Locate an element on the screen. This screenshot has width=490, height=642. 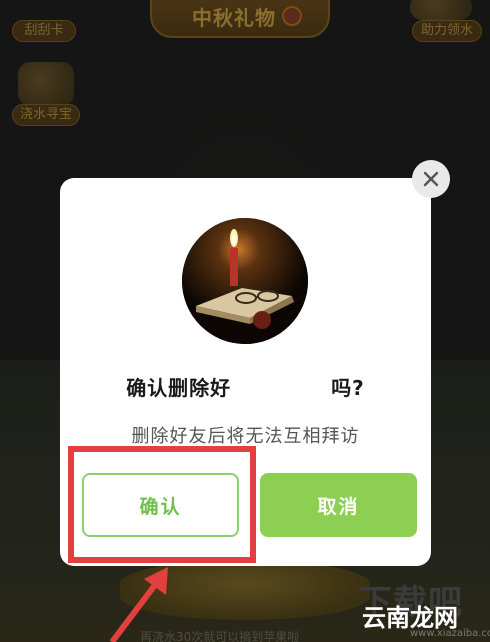
badge-icon is located at coordinates (292, 16).